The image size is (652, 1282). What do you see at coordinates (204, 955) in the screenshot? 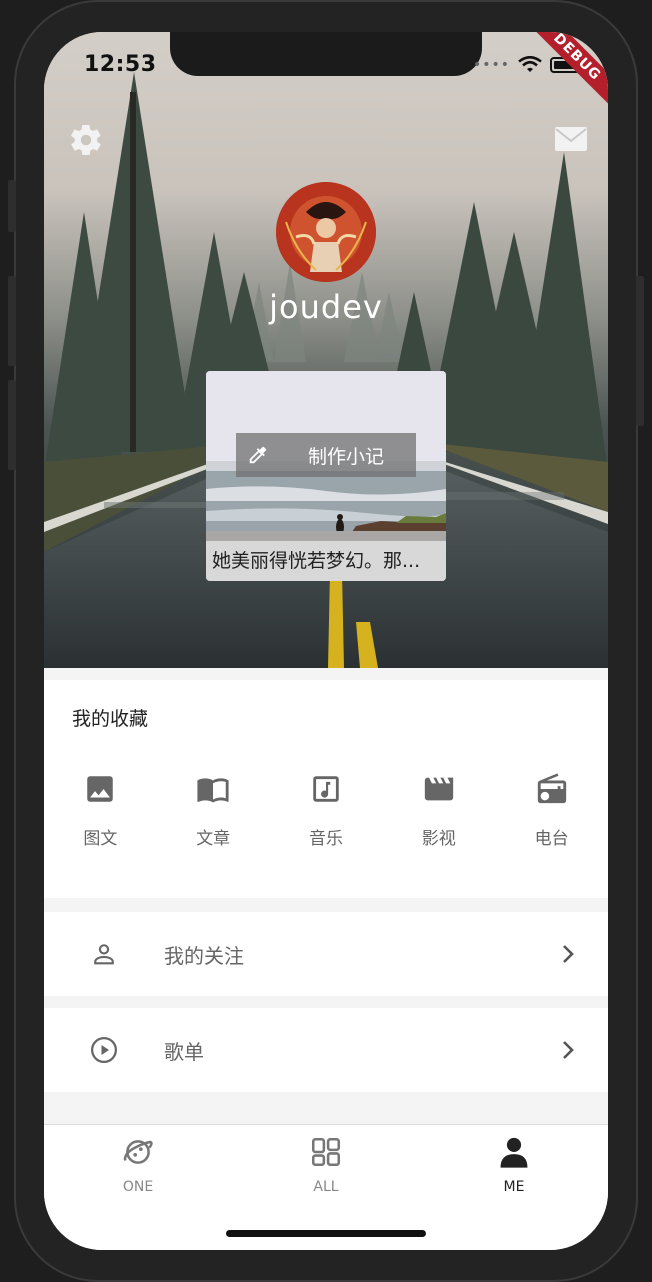
I see `list-item-label: 我的关注` at bounding box center [204, 955].